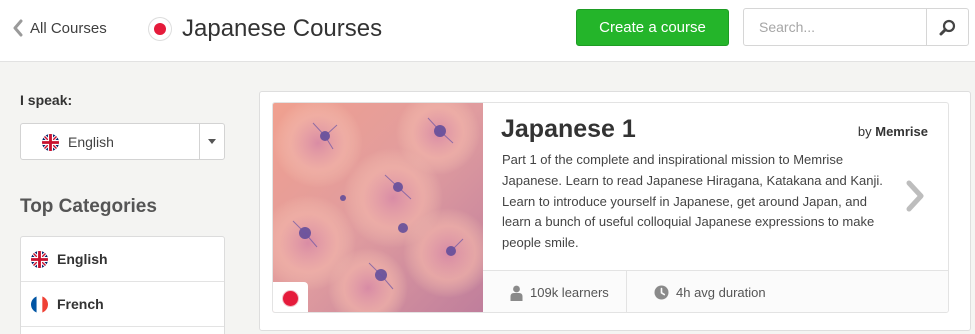 The image size is (975, 334). I want to click on duration-stat: 4h avg duration, so click(710, 291).